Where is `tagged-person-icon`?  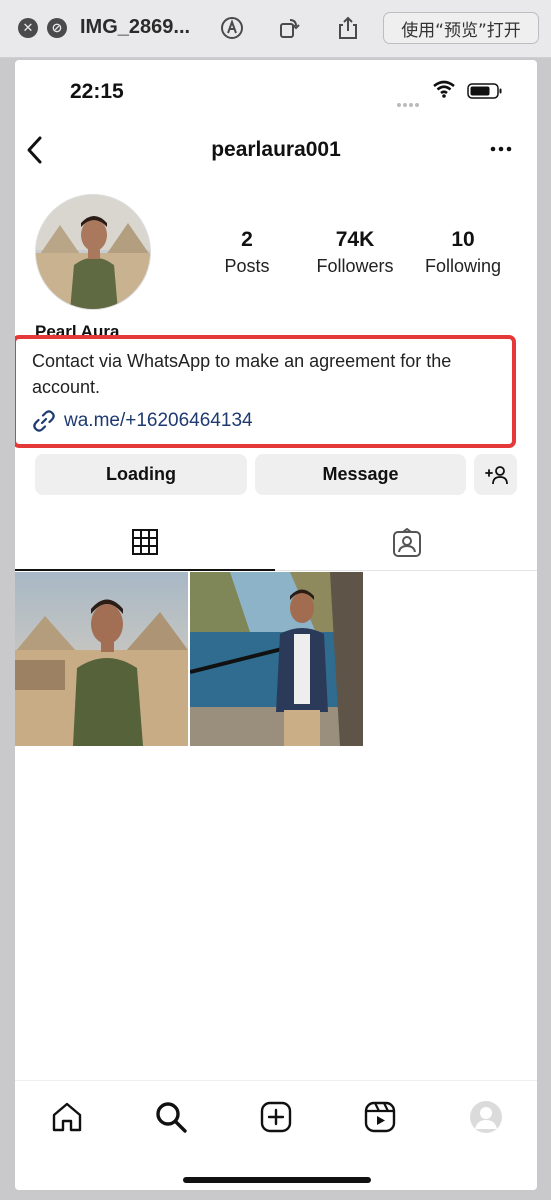
tagged-person-icon is located at coordinates (407, 542).